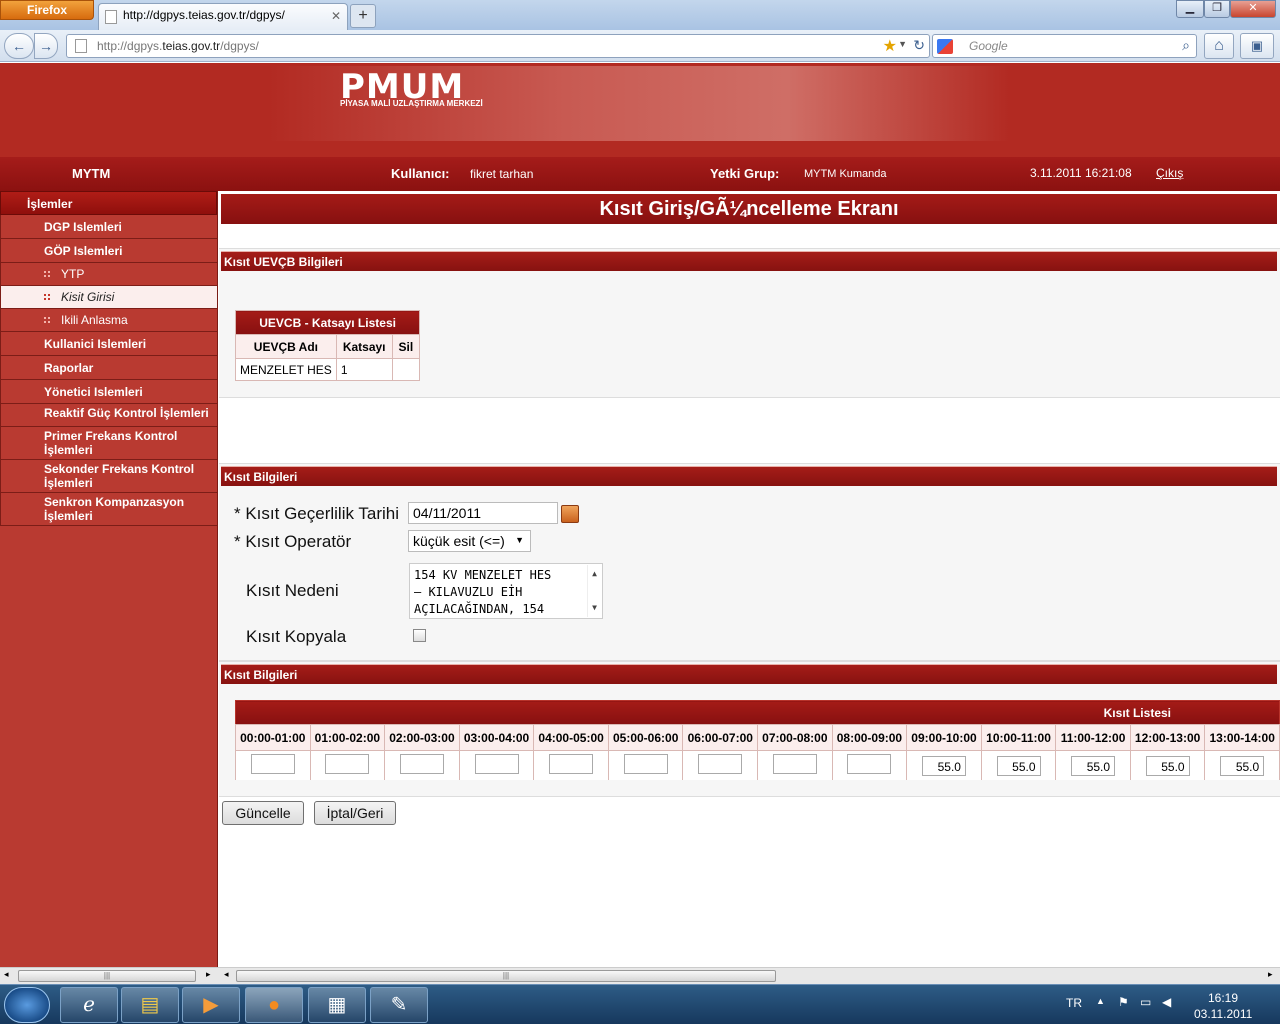  I want to click on system-tray: TR ▲ ⚑ ▭ ◀ 16:19 03.11.2011, so click(1170, 1005).